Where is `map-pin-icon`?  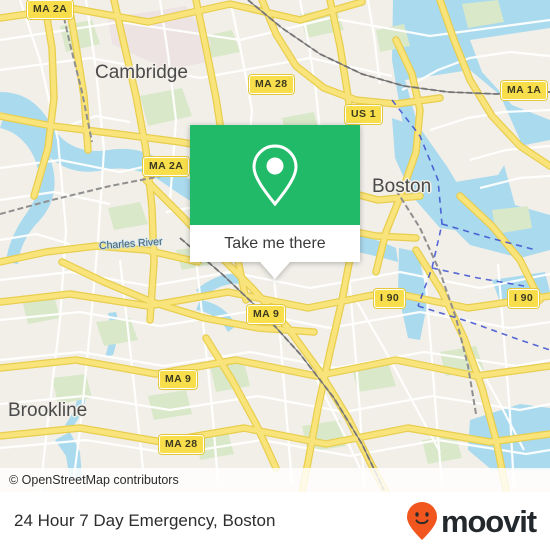 map-pin-icon is located at coordinates (275, 175).